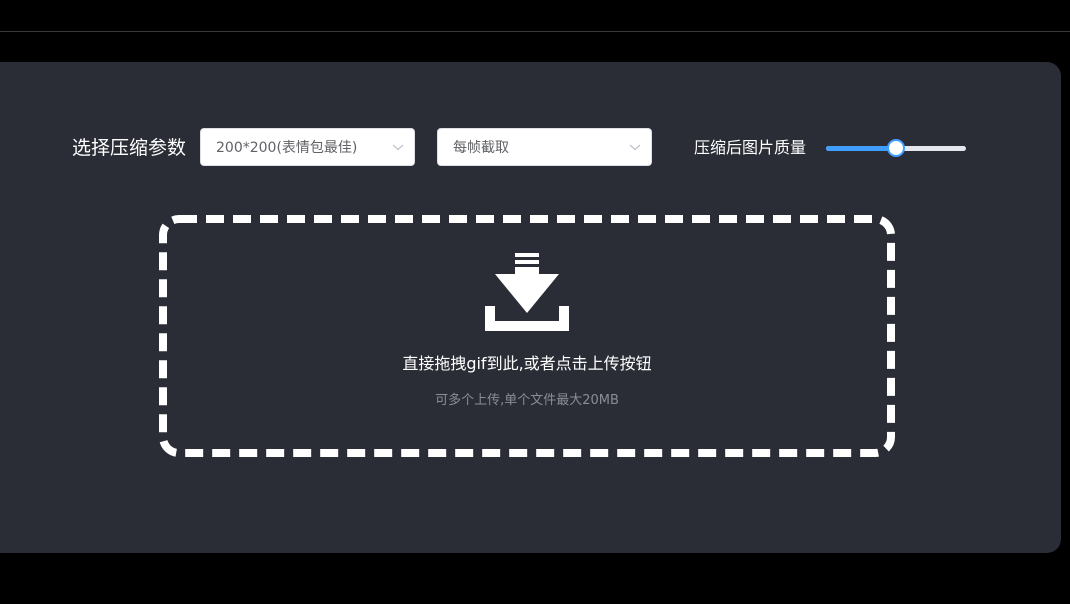  I want to click on size-select: 200*200(表情包最佳), so click(307, 147).